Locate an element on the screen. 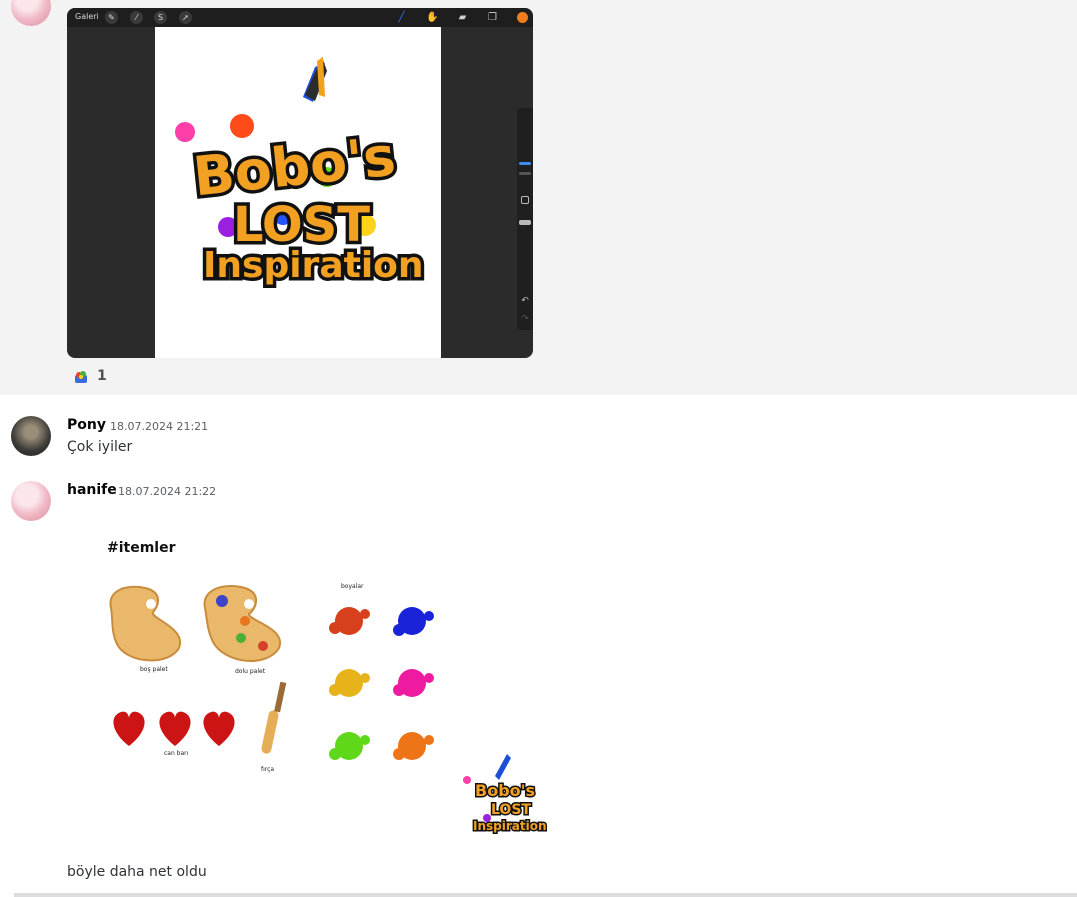 The image size is (1077, 897). message-input-edge is located at coordinates (545, 895).